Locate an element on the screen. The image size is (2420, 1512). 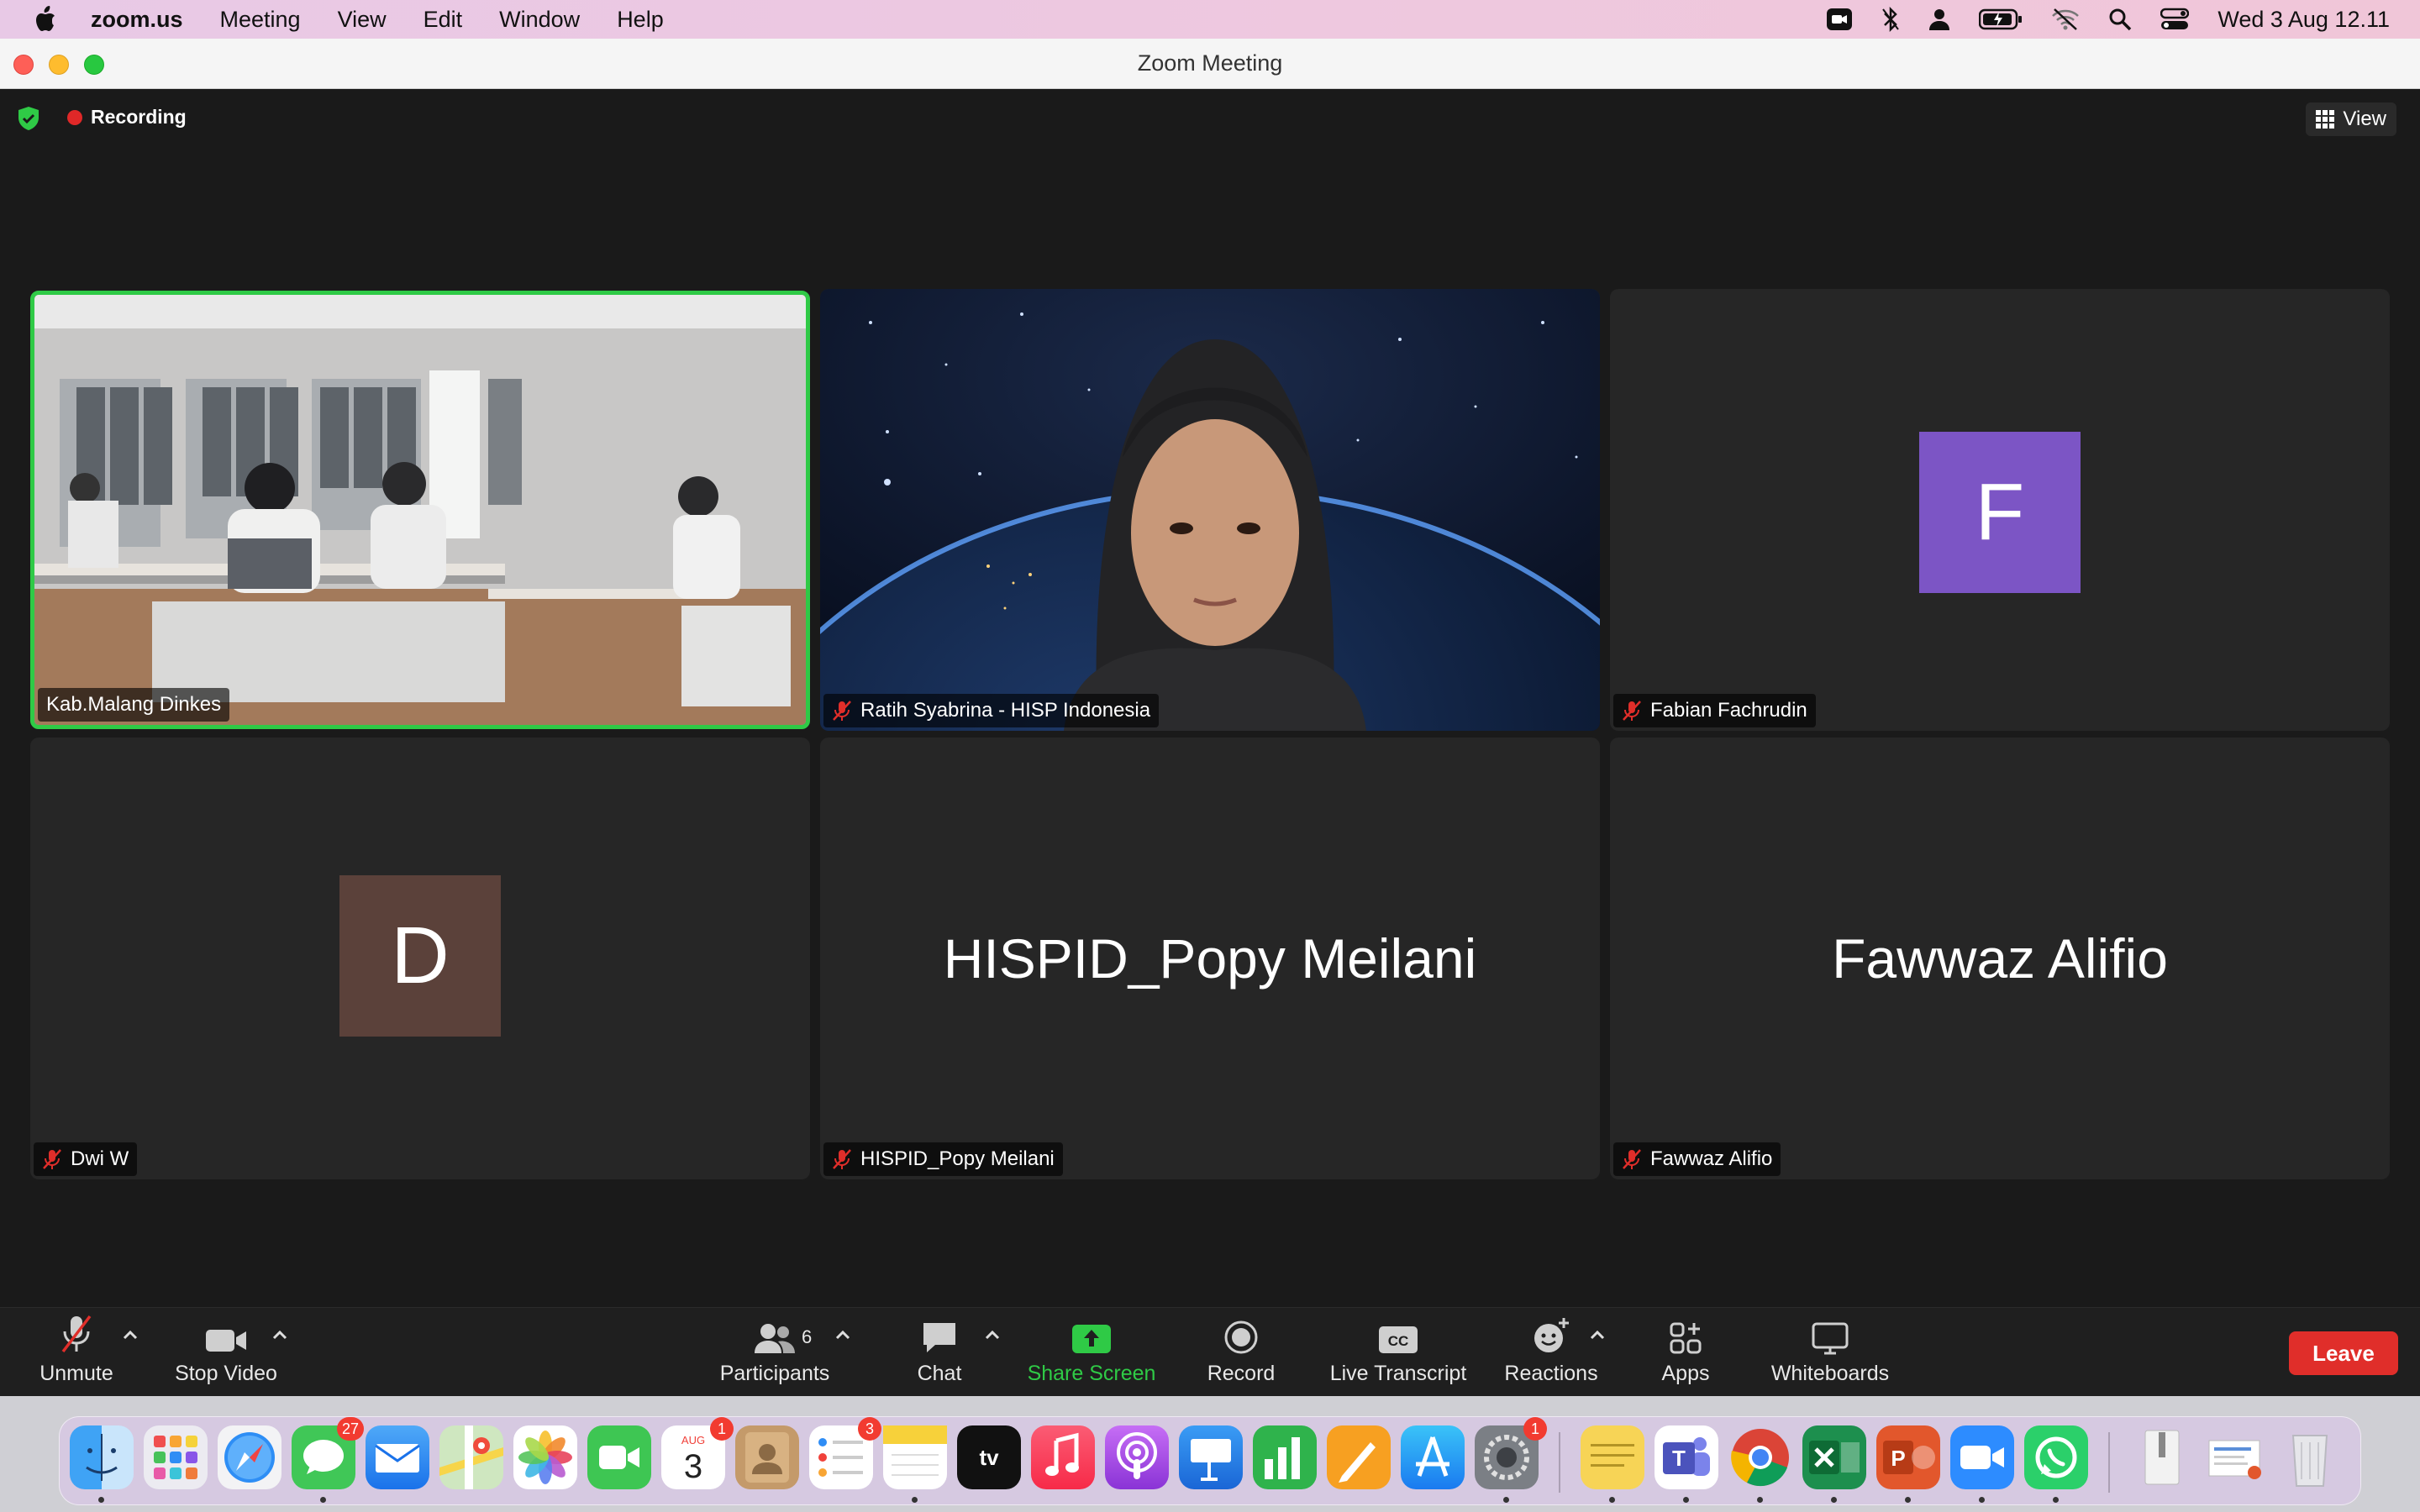
chat-label: Chat is located at coordinates (939, 1373).